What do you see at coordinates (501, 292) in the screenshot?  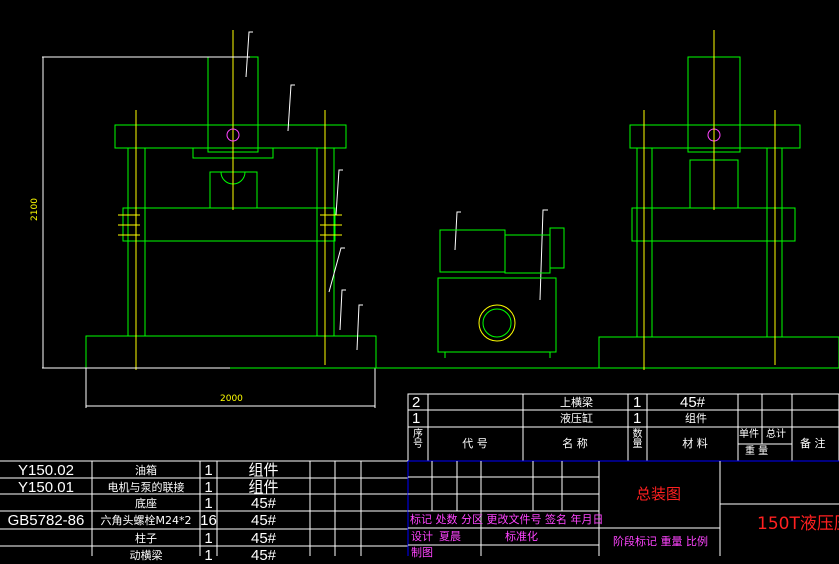 I see `pump-unit` at bounding box center [501, 292].